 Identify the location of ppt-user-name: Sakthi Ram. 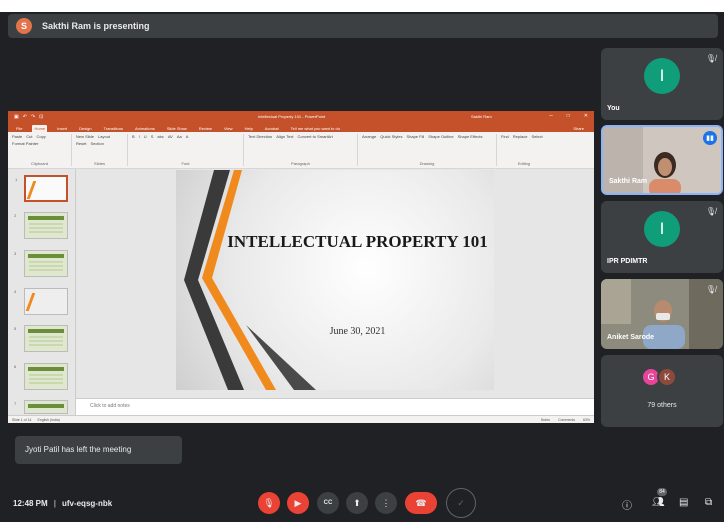
(481, 116).